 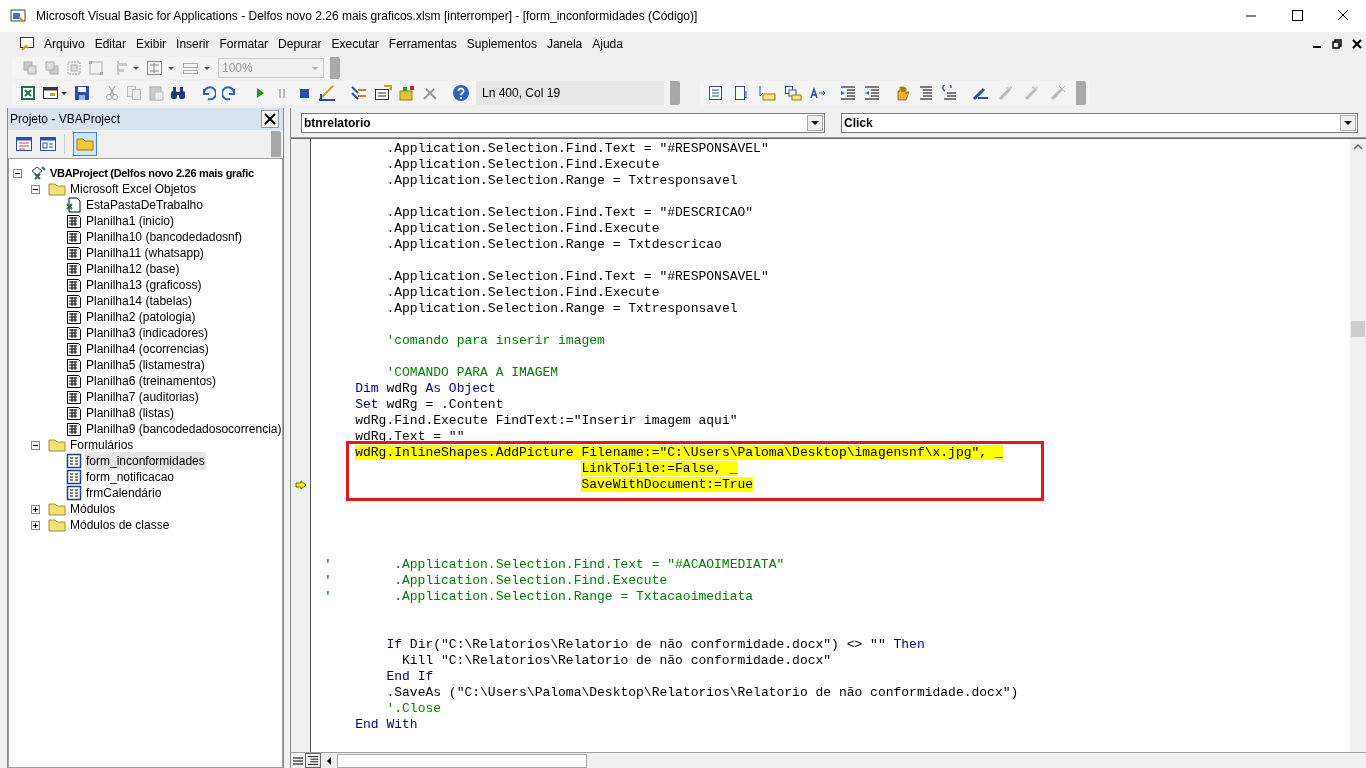 I want to click on folder-icon, so click(x=57, y=525).